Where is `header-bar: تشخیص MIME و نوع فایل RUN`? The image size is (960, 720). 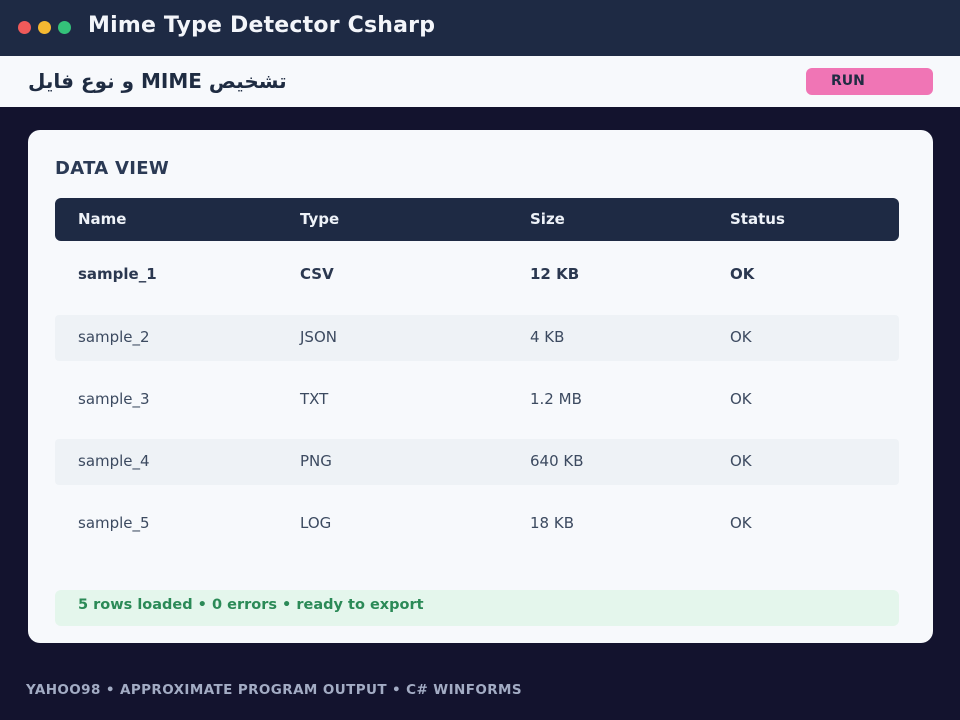 header-bar: تشخیص MIME و نوع فایل RUN is located at coordinates (480, 81).